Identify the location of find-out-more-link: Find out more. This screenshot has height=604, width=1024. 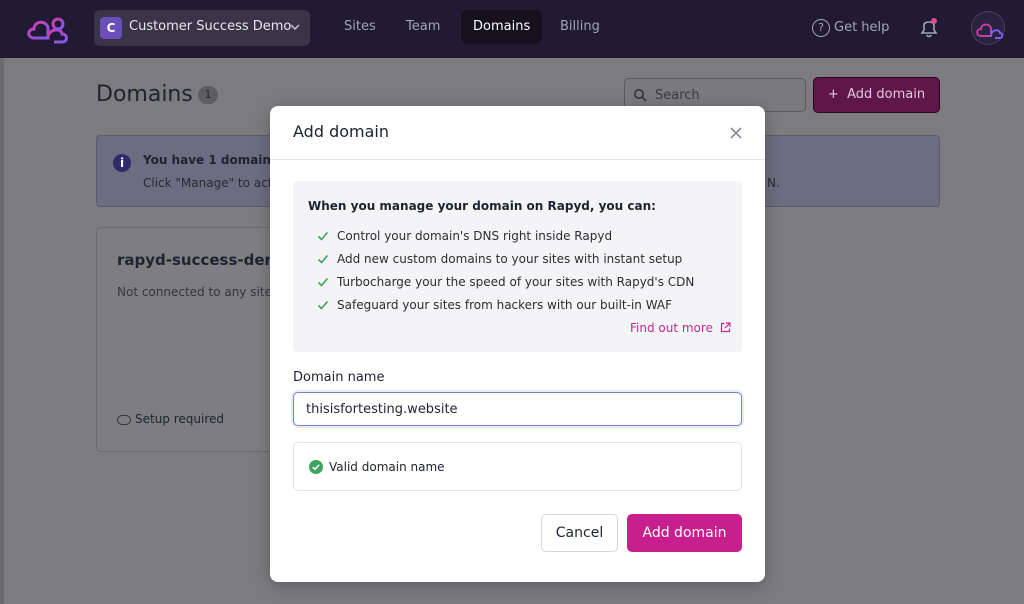
(680, 328).